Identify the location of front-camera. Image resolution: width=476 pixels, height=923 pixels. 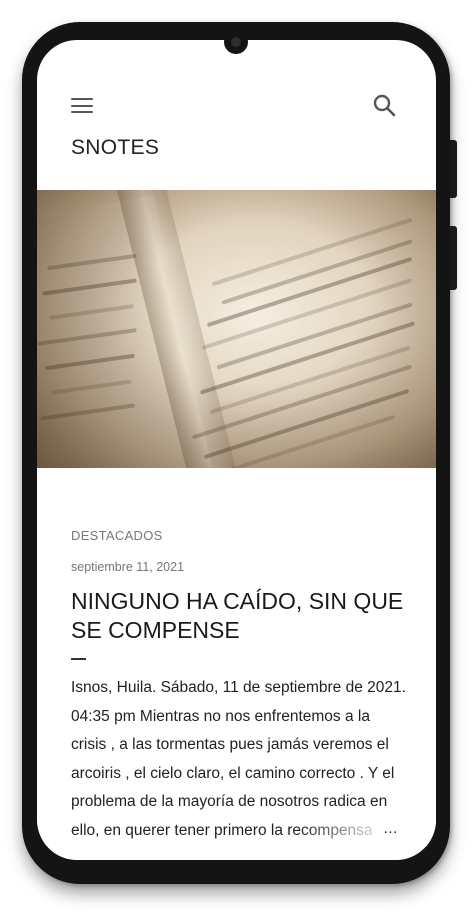
(236, 42).